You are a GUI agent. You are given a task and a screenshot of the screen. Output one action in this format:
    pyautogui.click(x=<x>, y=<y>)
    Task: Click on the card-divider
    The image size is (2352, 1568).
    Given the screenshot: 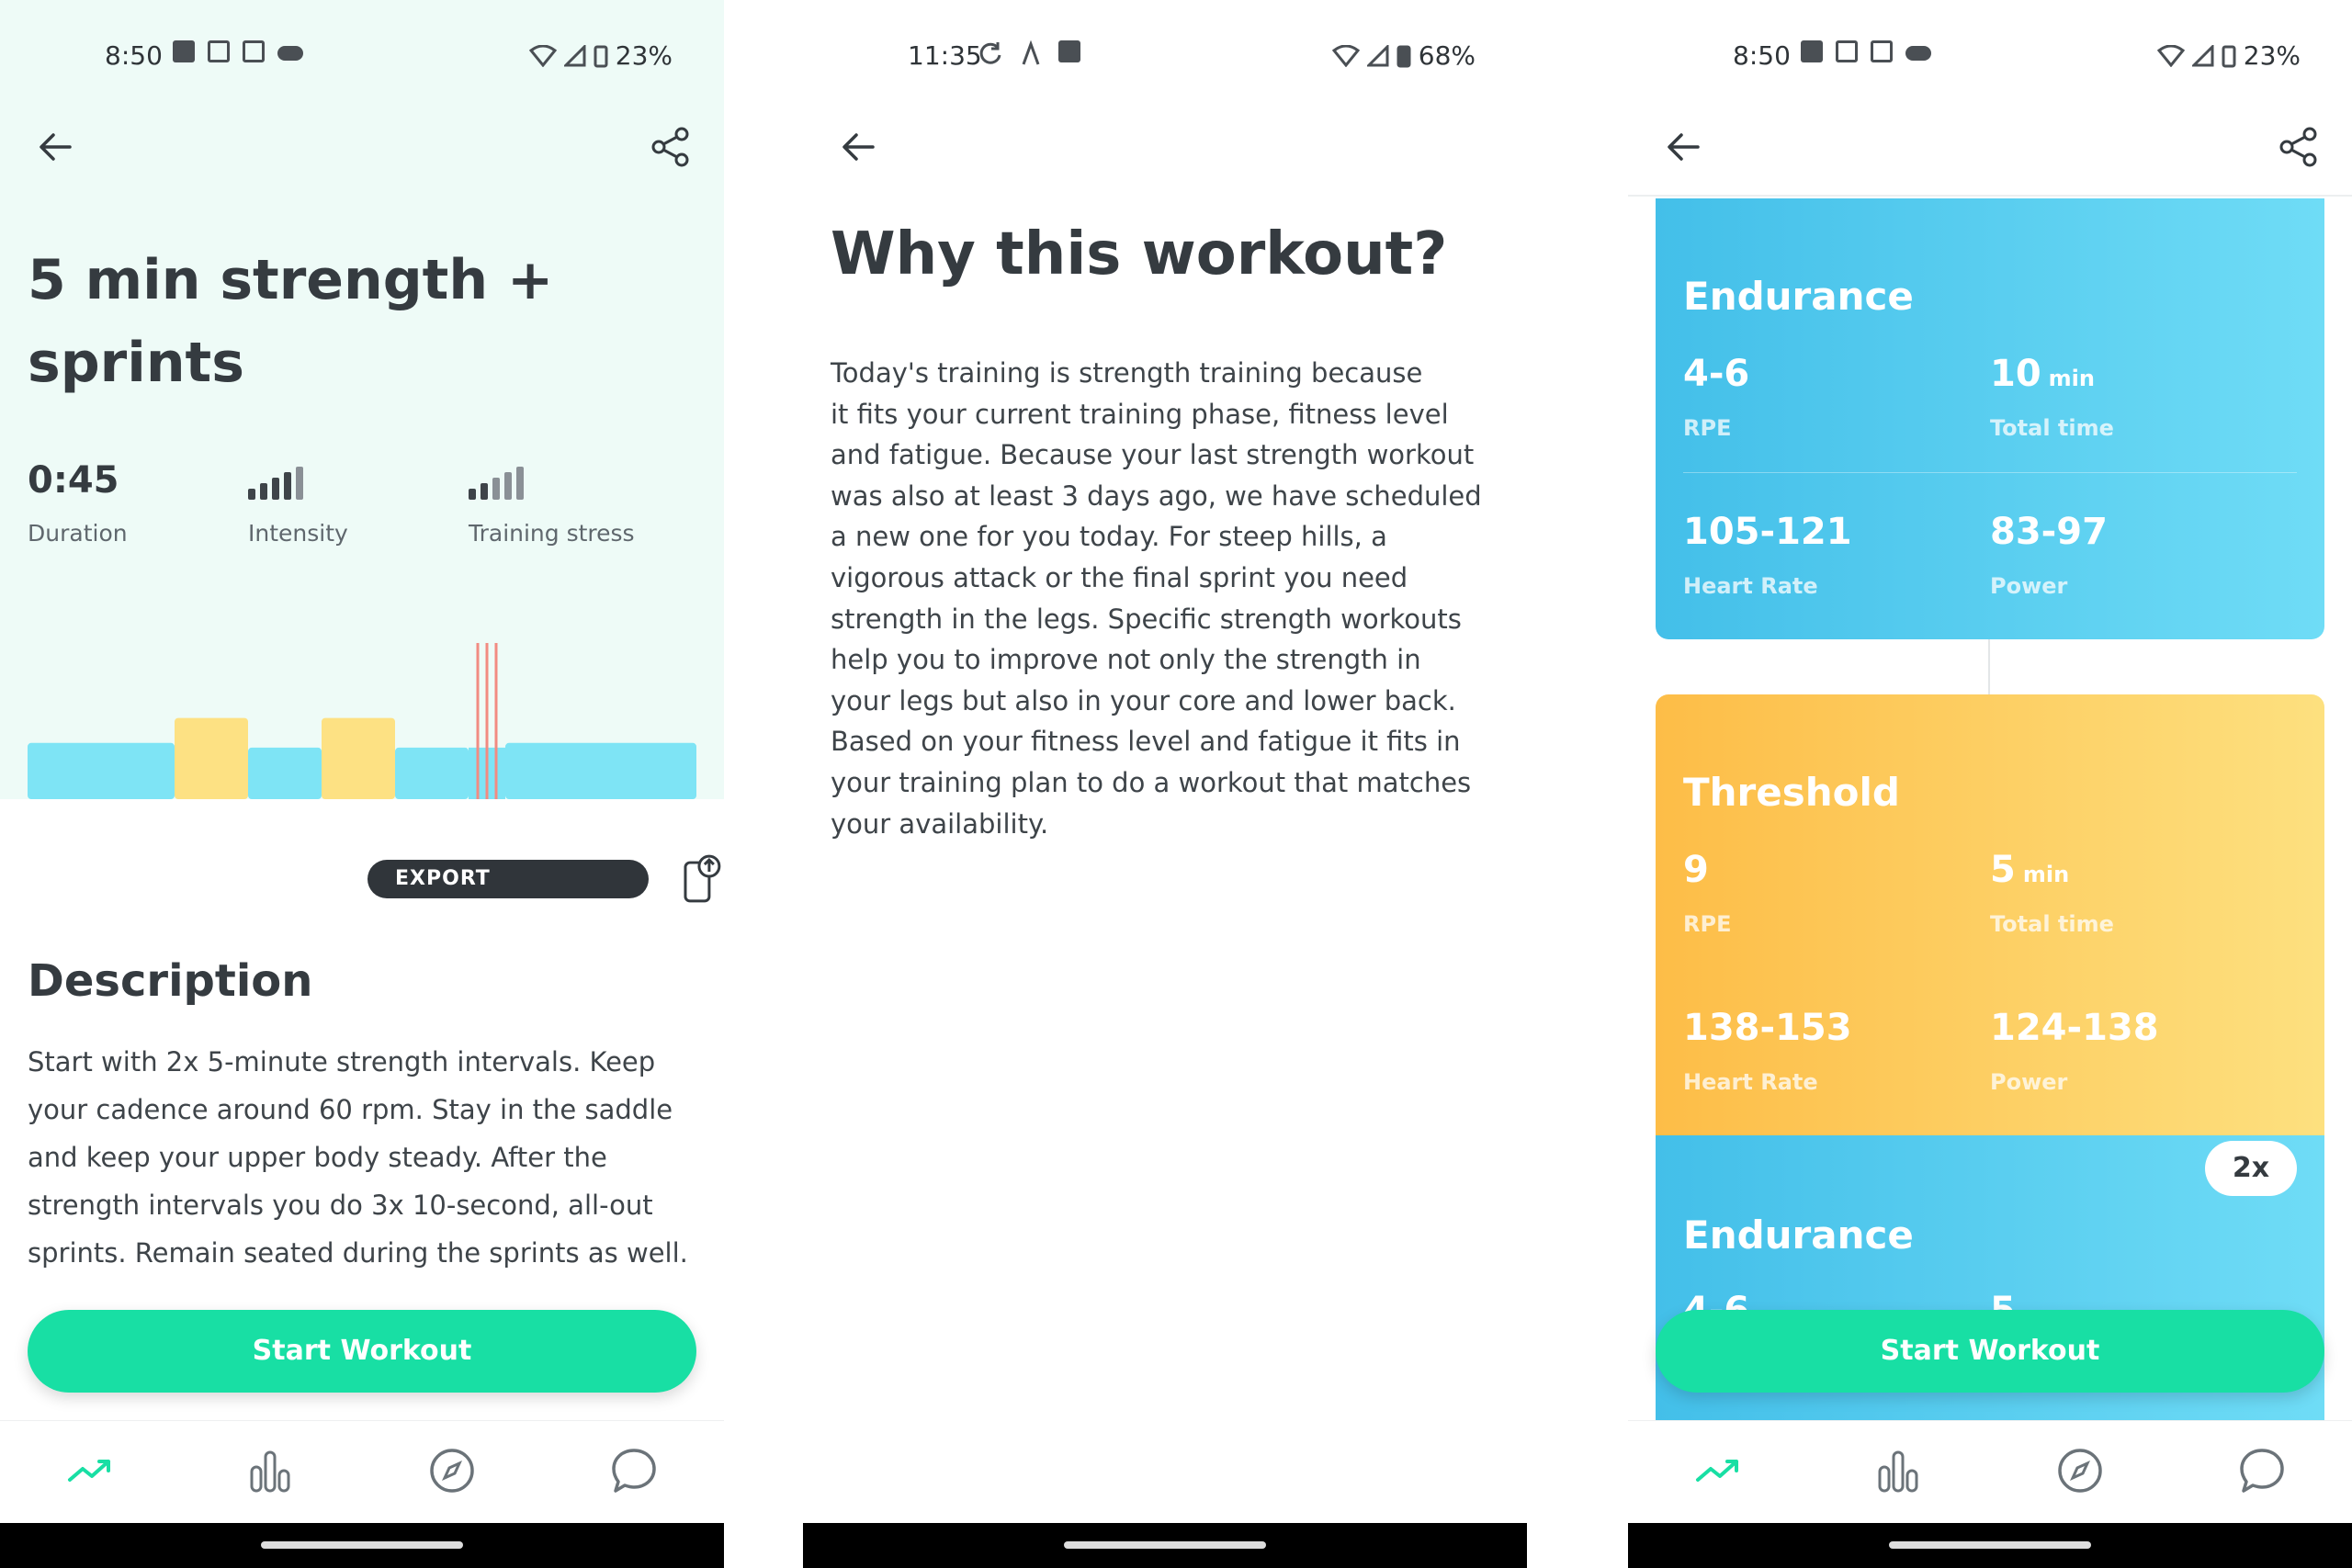 What is the action you would take?
    pyautogui.click(x=1990, y=473)
    